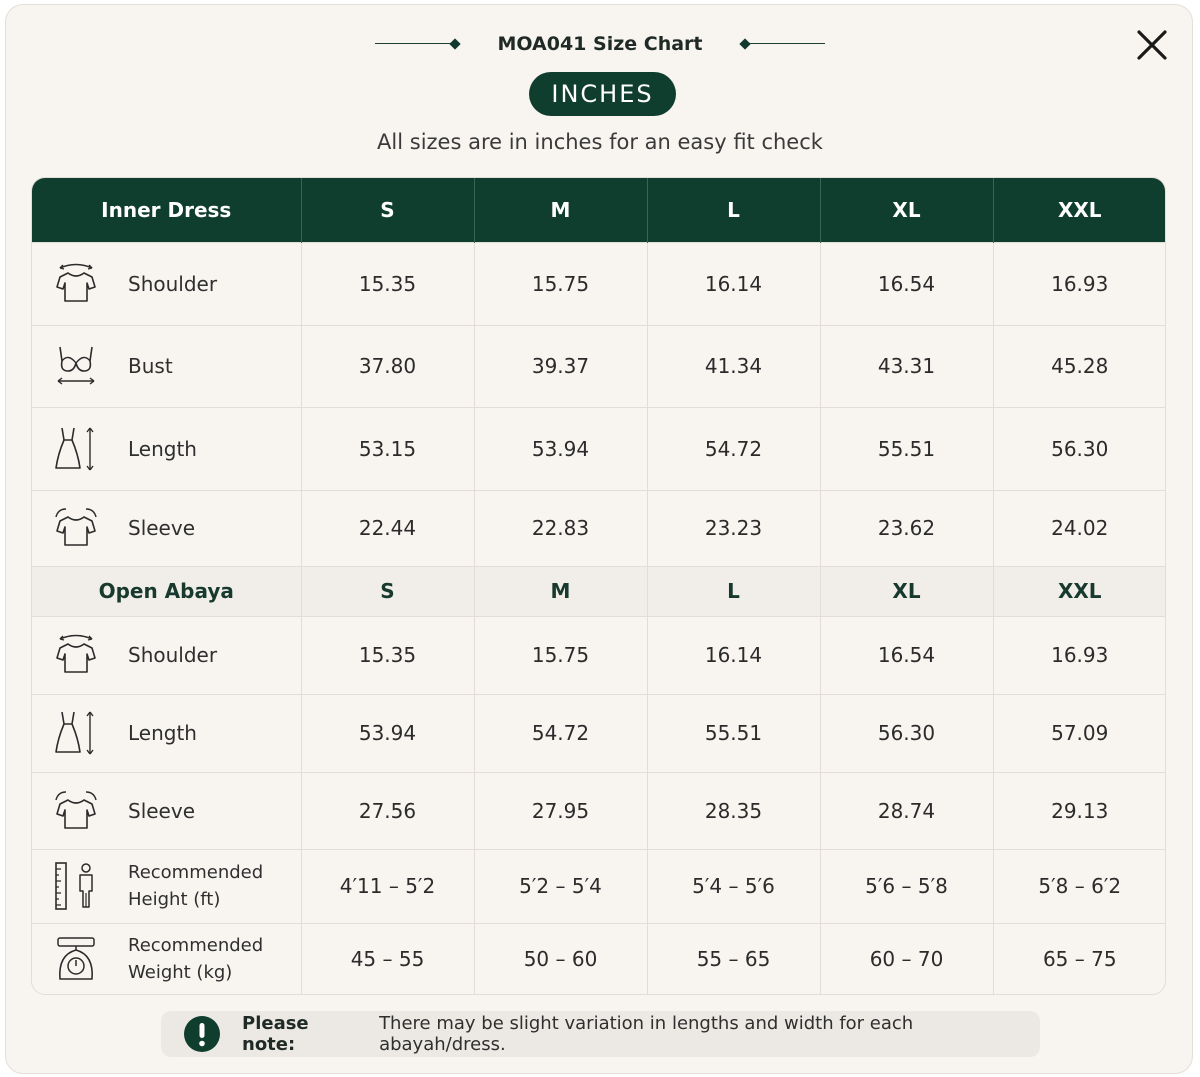 This screenshot has height=1077, width=1200. Describe the element at coordinates (388, 210) in the screenshot. I see `header-size-s: S` at that location.